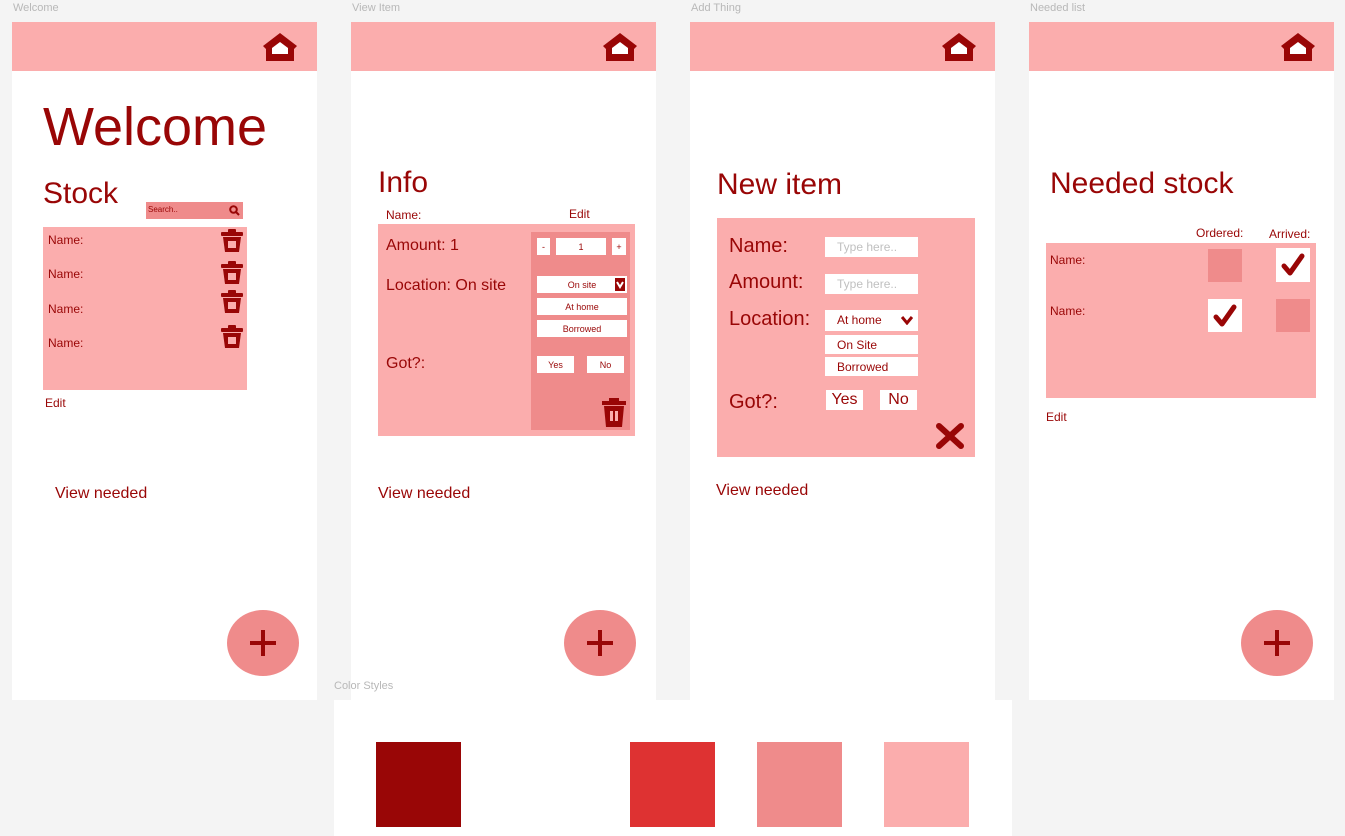  I want to click on stock-list: Name: Name: Name: Name:, so click(145, 308).